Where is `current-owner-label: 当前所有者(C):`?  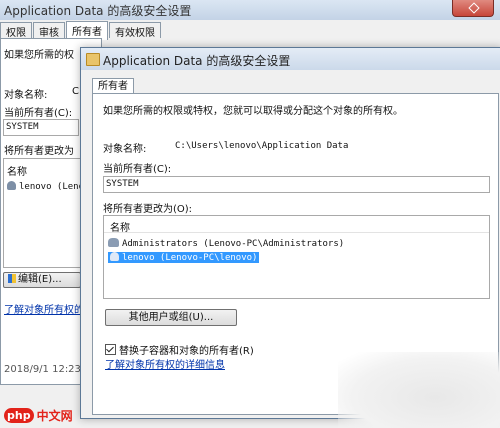
current-owner-label: 当前所有者(C): is located at coordinates (137, 169).